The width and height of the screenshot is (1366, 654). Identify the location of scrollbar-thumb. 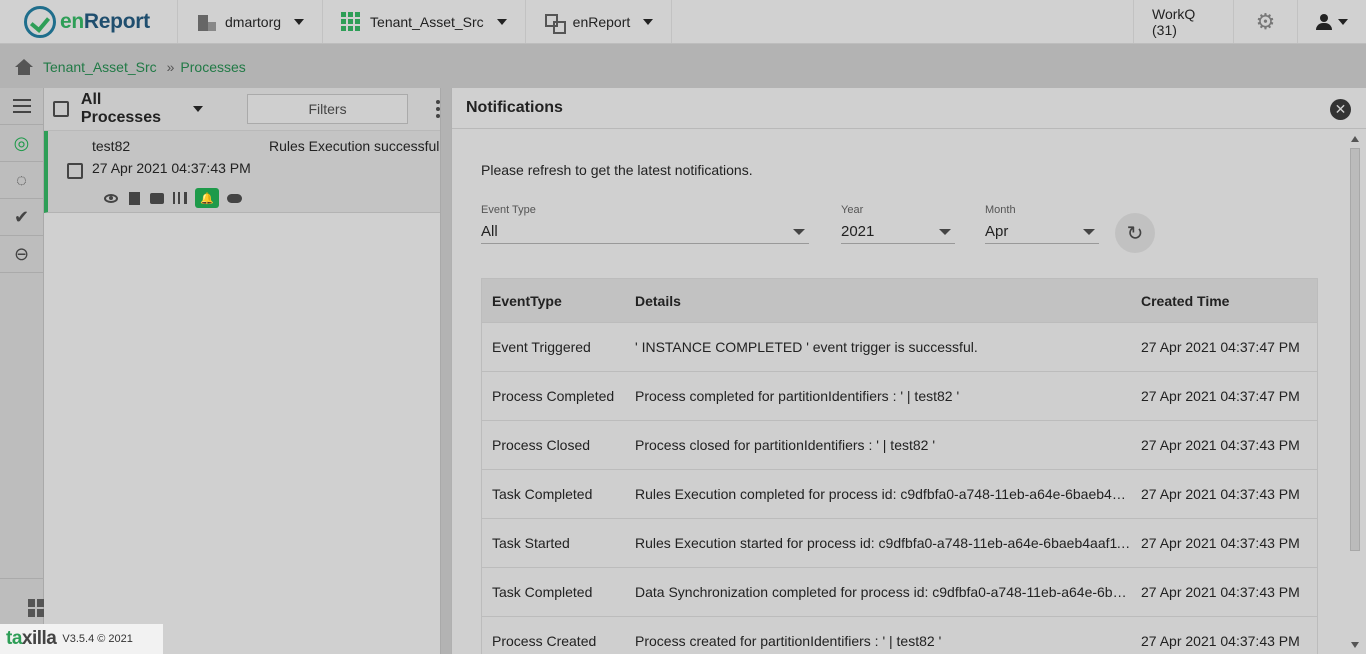
(1355, 349).